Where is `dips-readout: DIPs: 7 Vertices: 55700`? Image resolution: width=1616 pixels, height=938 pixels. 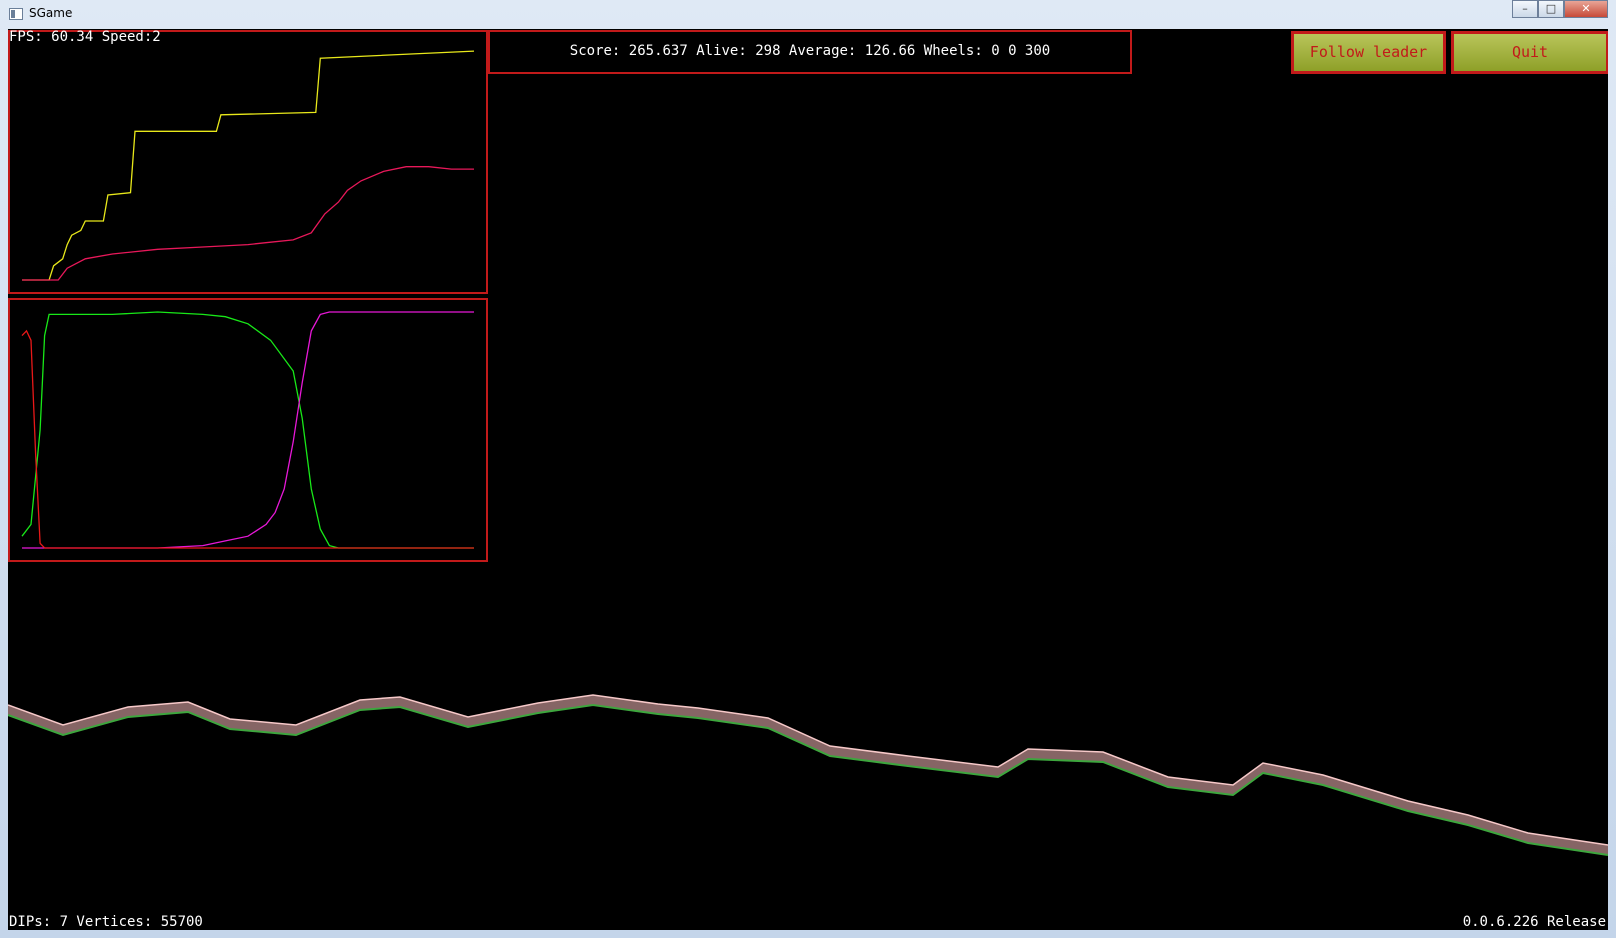 dips-readout: DIPs: 7 Vertices: 55700 is located at coordinates (106, 922).